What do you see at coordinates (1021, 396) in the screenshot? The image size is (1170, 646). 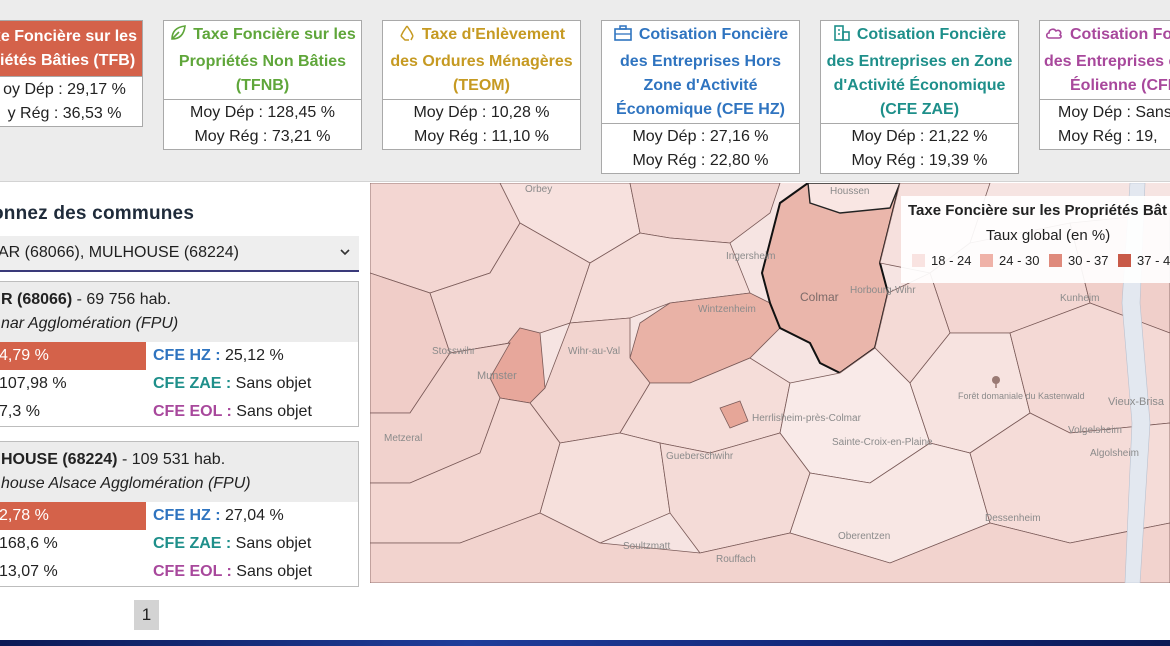 I see `map-label-foret-kastenwald: Forêt domaniale du Kastenwald` at bounding box center [1021, 396].